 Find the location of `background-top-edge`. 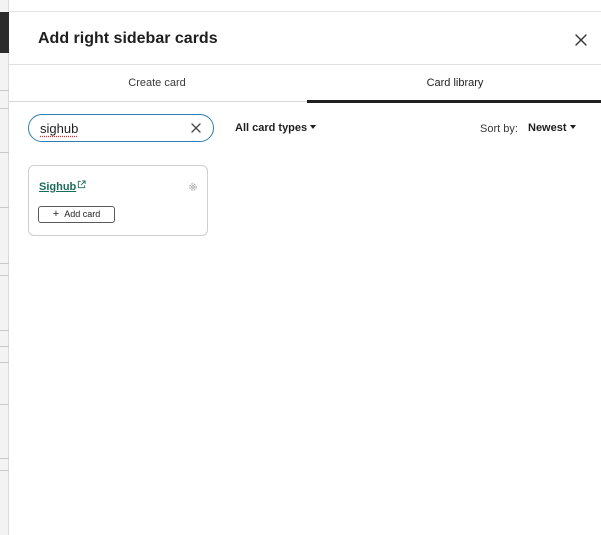

background-top-edge is located at coordinates (300, 6).